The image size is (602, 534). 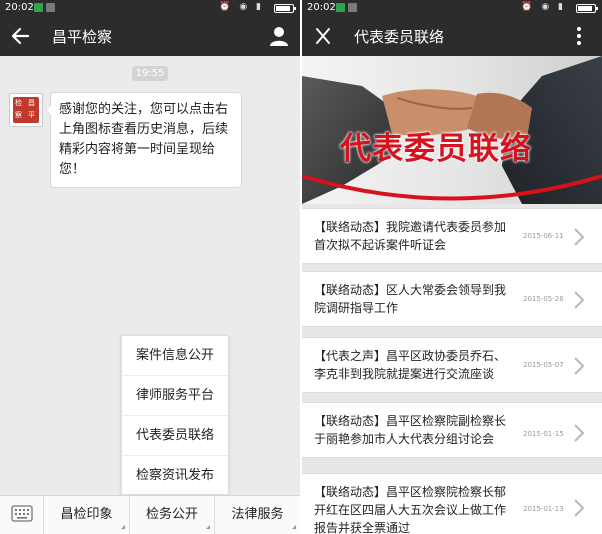 I want to click on bottom-menu-bar: 昌检印象 检务公开 法律服务, so click(x=150, y=514).